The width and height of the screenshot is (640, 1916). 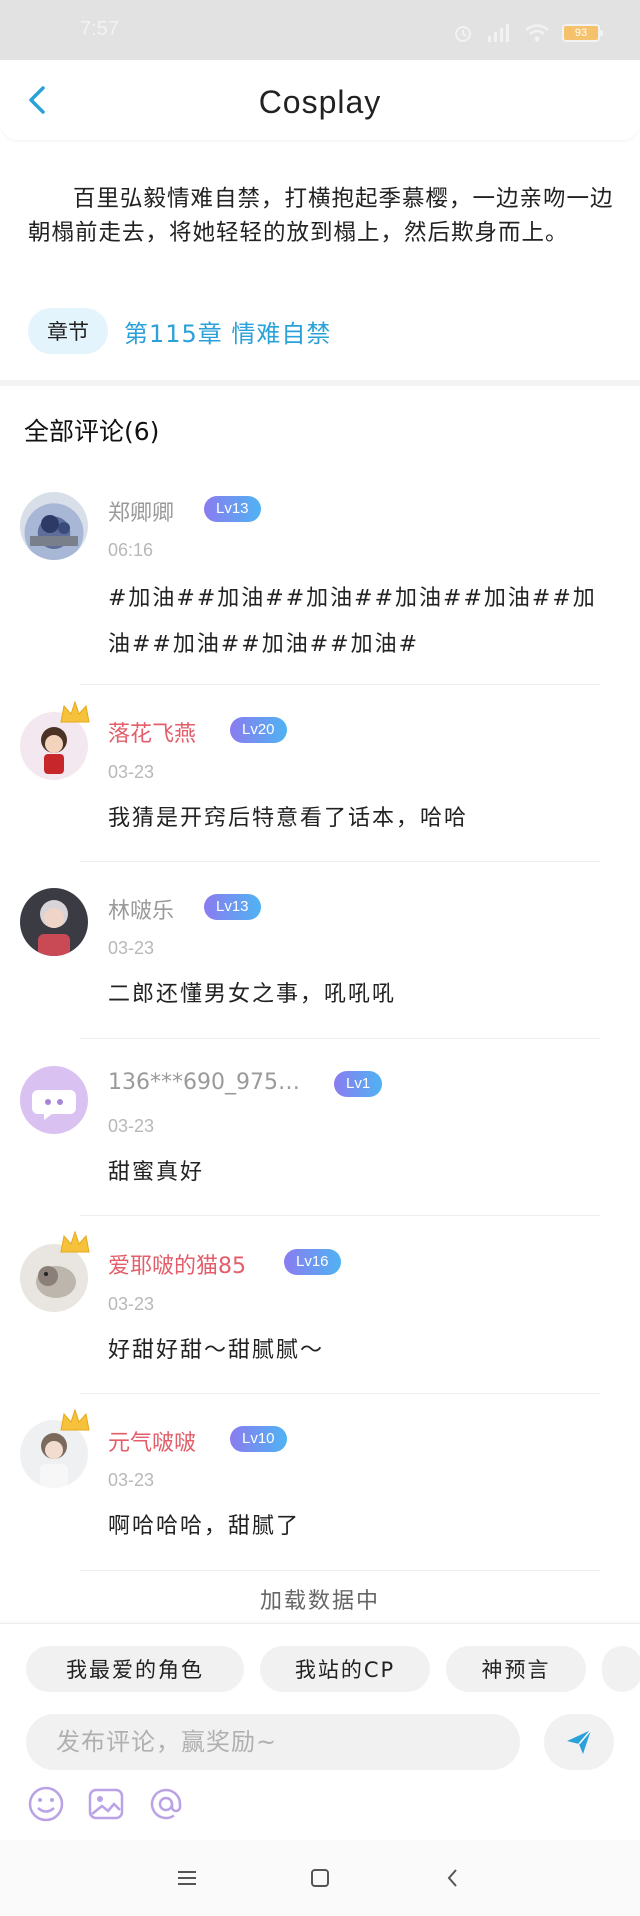 I want to click on chapter-tag: 章节, so click(x=68, y=331).